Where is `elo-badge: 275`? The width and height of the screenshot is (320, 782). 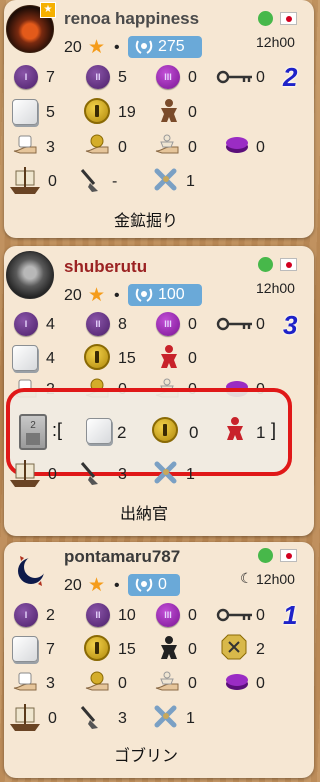 elo-badge: 275 is located at coordinates (165, 47).